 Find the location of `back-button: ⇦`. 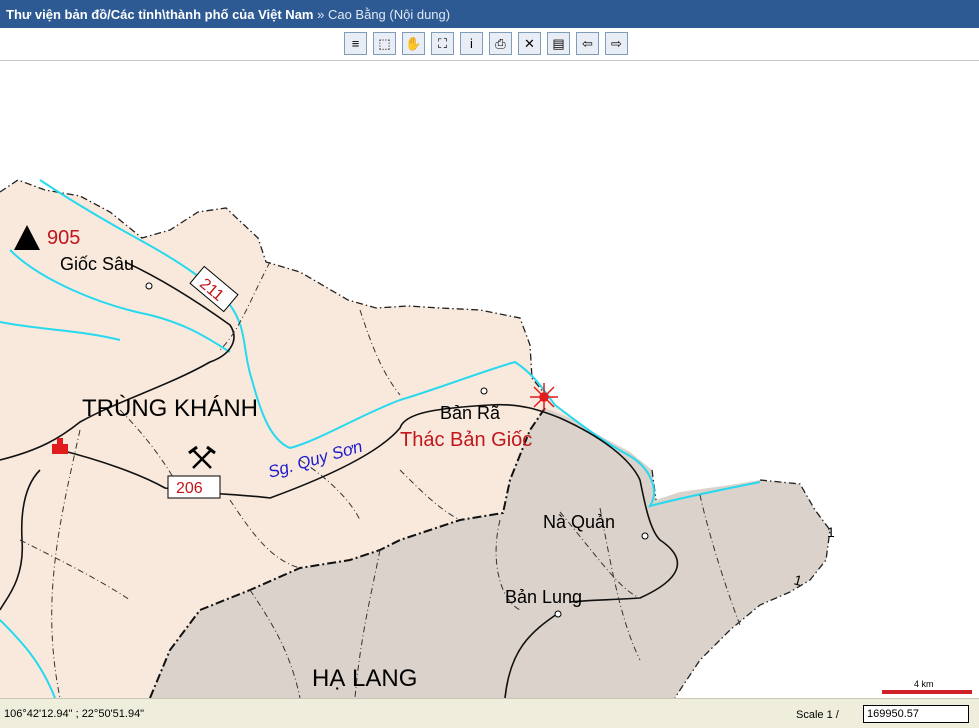

back-button: ⇦ is located at coordinates (587, 43).